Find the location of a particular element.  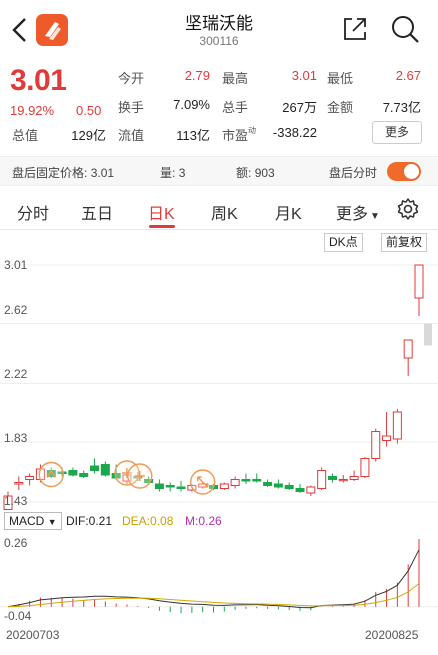

amount-label: 金额 is located at coordinates (340, 107).